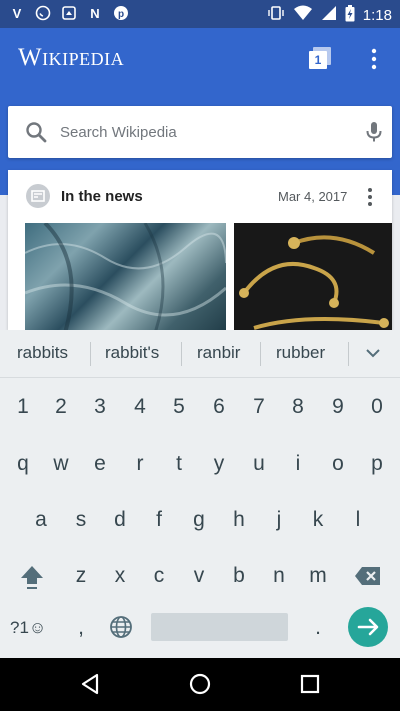  I want to click on signal-icon, so click(329, 15).